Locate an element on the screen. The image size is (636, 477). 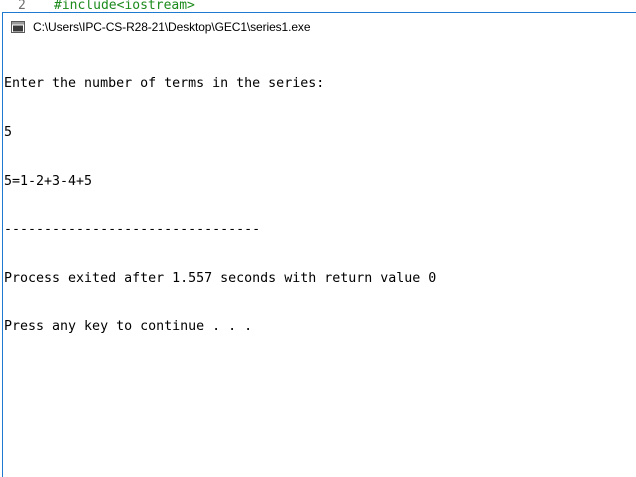
console-line-result: 5=1-2+3-4+5 is located at coordinates (48, 181).